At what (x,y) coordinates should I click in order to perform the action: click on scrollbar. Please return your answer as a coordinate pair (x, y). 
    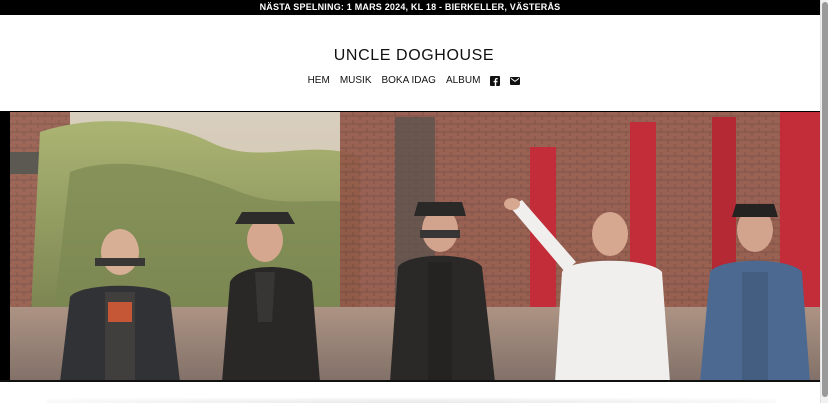
    Looking at the image, I should click on (824, 201).